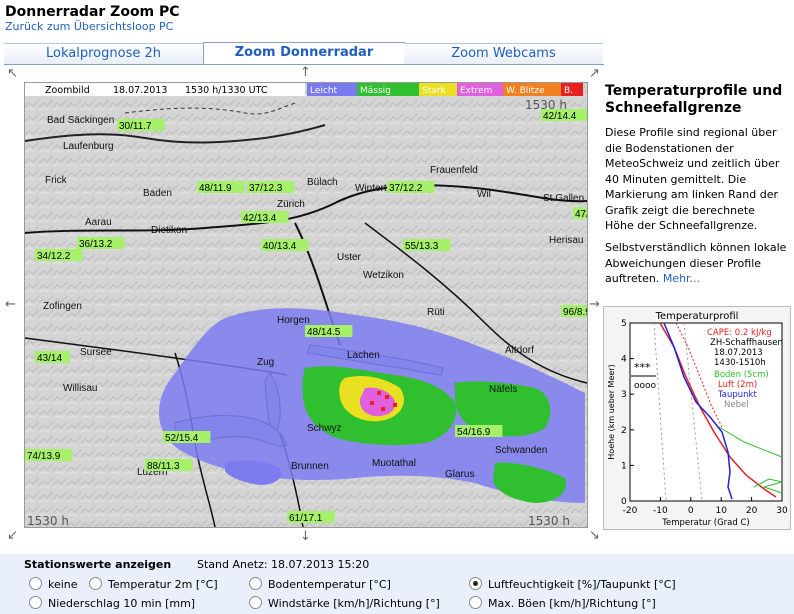 The width and height of the screenshot is (794, 614). I want to click on profile-time: 1430-1510h, so click(740, 363).